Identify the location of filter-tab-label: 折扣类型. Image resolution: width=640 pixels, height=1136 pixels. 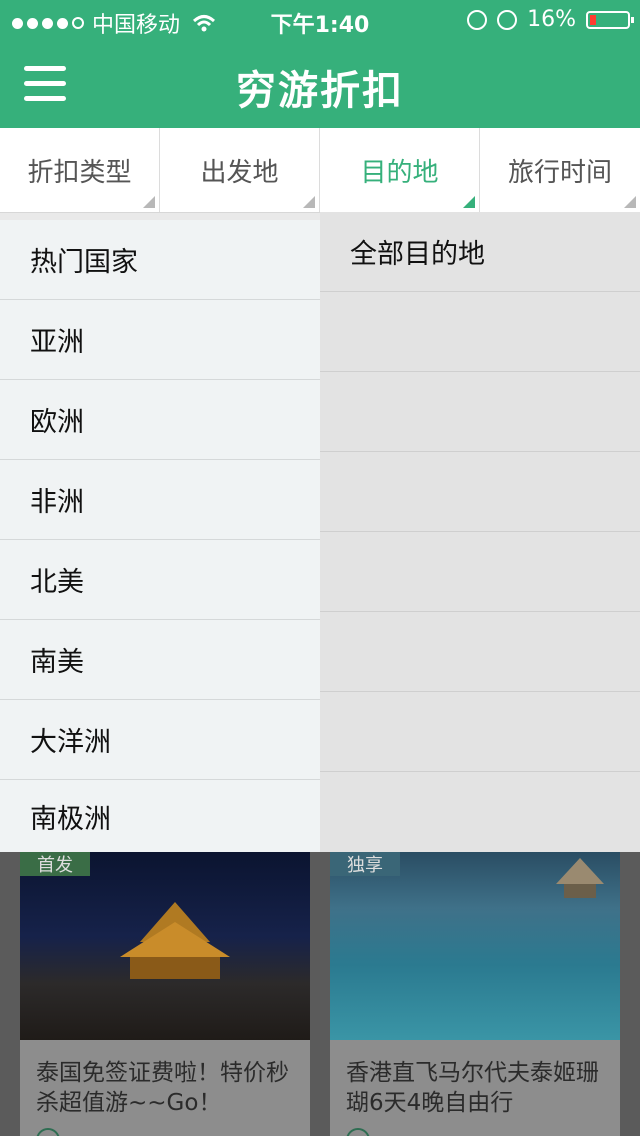
(79, 172).